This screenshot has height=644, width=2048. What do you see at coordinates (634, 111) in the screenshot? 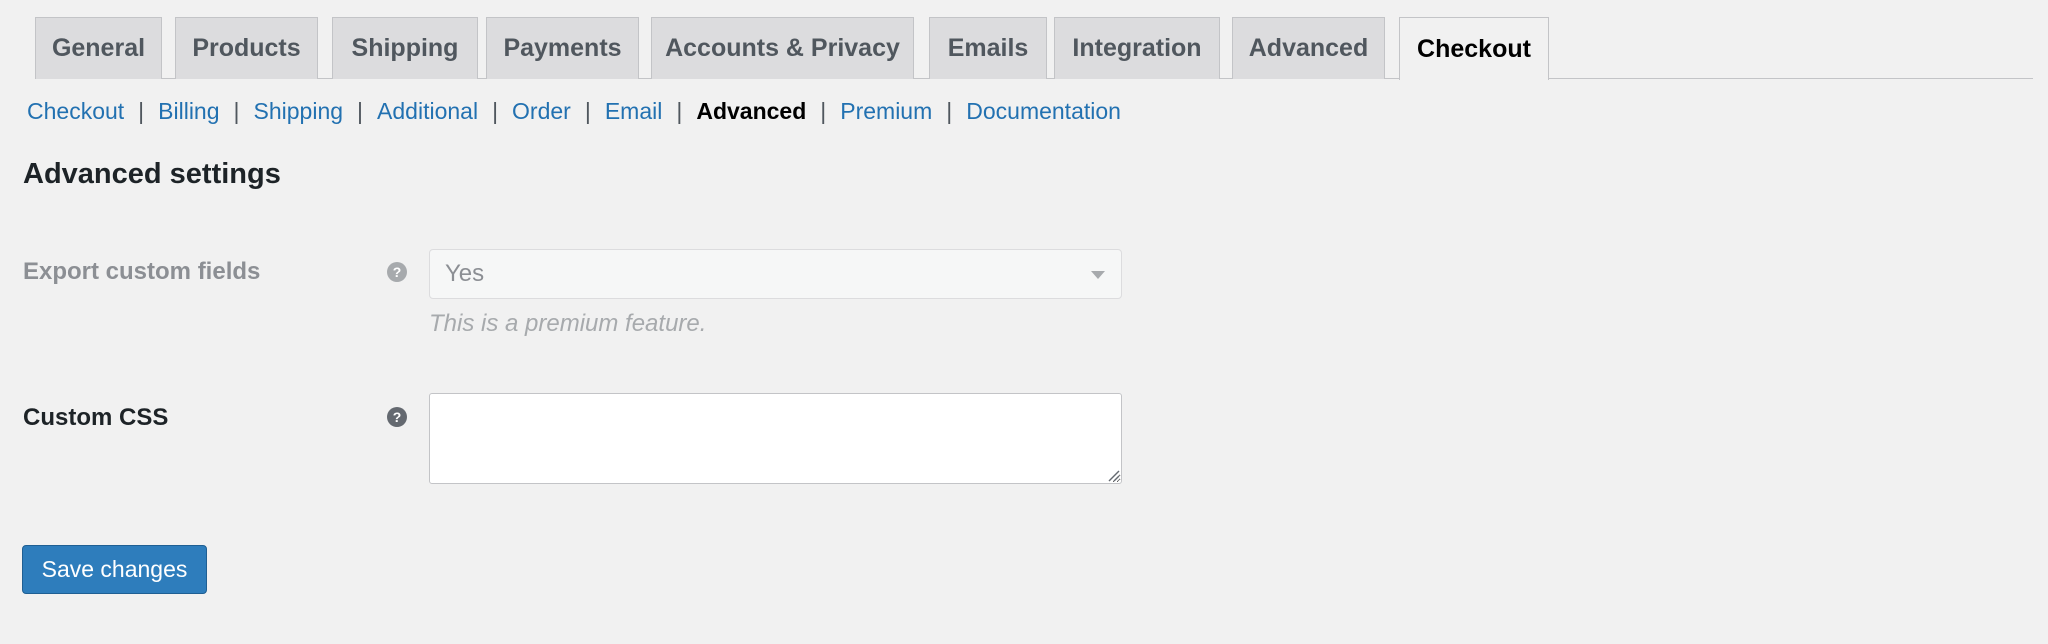
I see `subnav-email: Email` at bounding box center [634, 111].